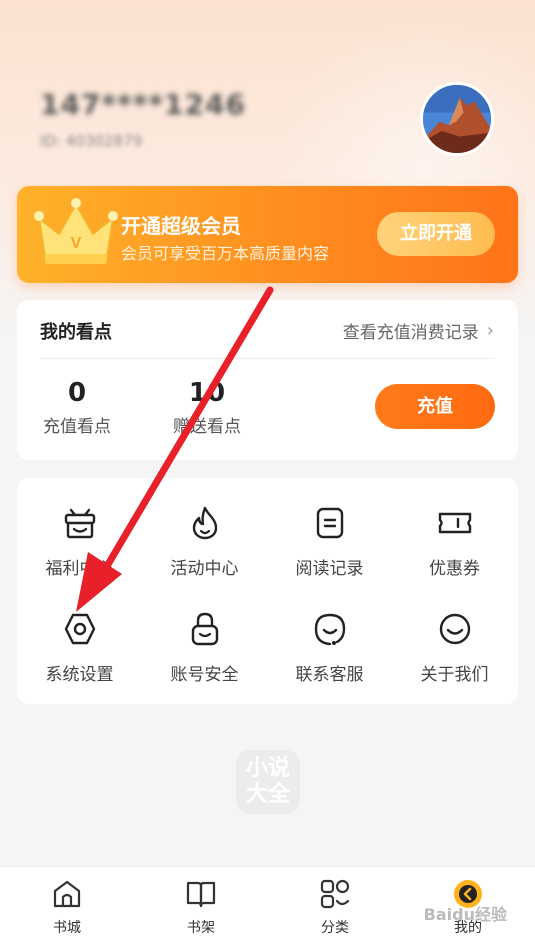 This screenshot has width=535, height=945. Describe the element at coordinates (201, 928) in the screenshot. I see `tab-label: 书架` at that location.